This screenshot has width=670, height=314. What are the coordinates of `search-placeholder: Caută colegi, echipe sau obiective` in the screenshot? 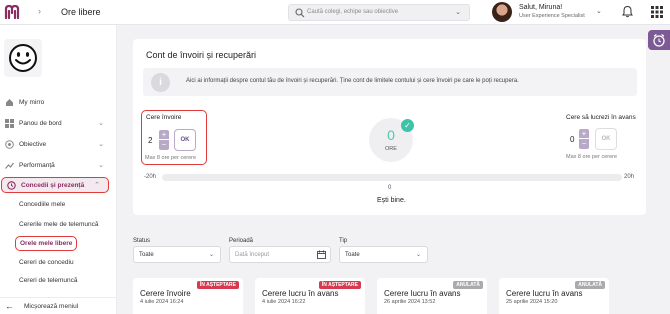 It's located at (353, 12).